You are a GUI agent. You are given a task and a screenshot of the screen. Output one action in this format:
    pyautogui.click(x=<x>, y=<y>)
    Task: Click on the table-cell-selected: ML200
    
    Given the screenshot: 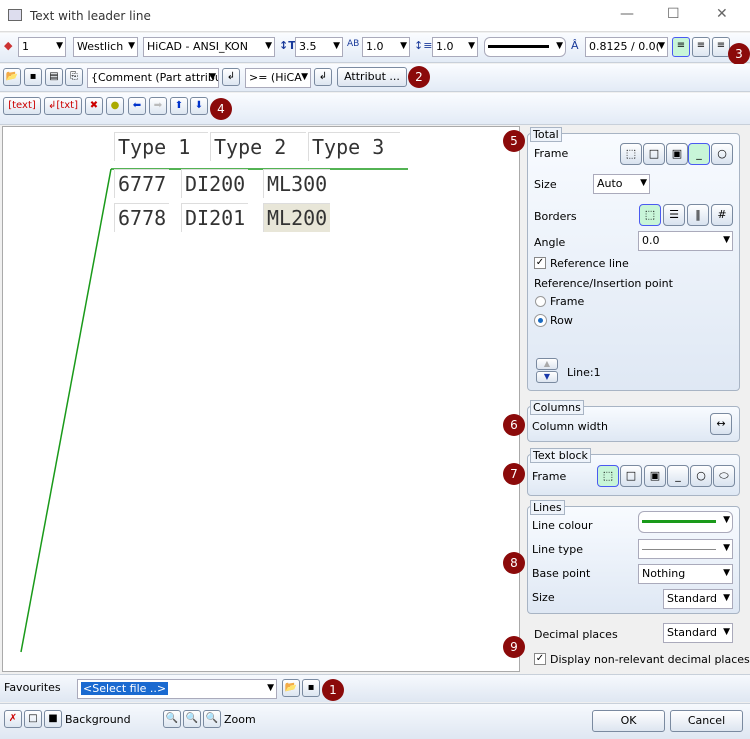 What is the action you would take?
    pyautogui.click(x=297, y=217)
    